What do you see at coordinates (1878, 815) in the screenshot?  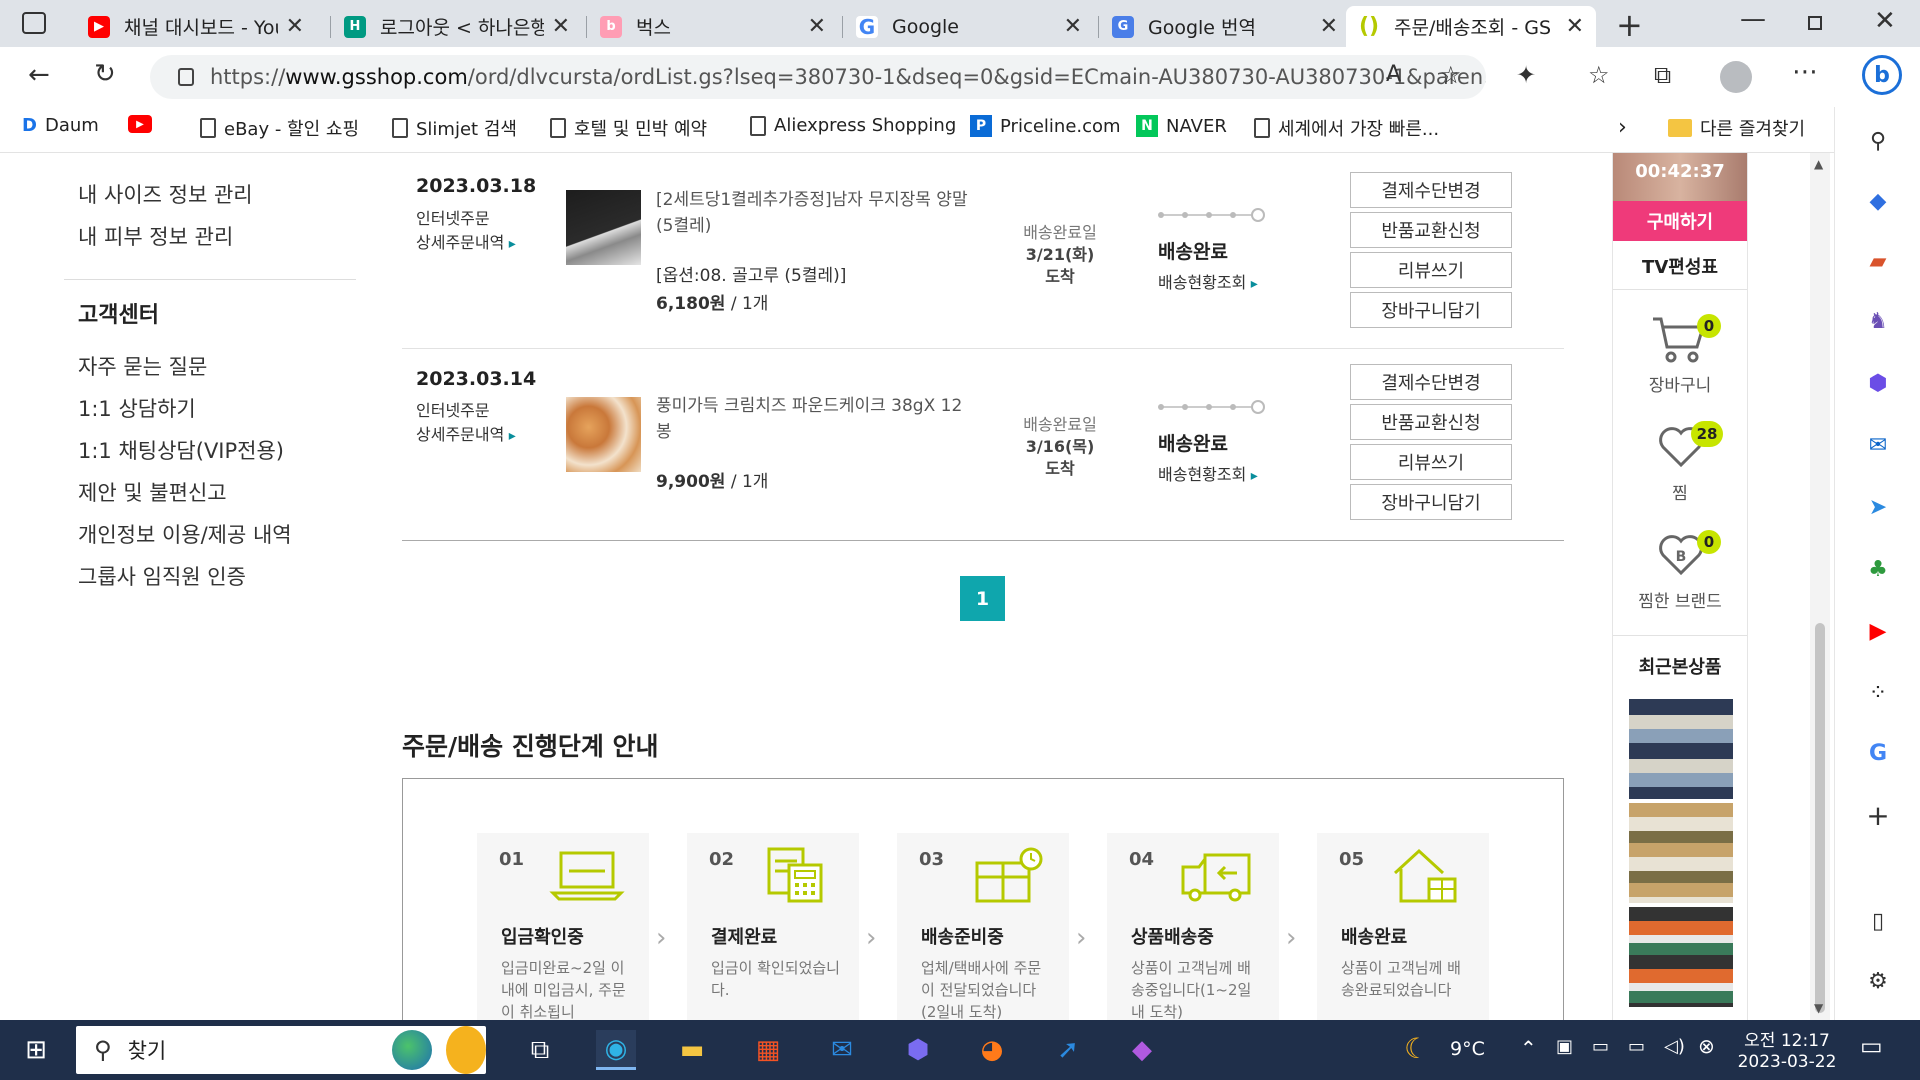 I see `add-icon: +` at bounding box center [1878, 815].